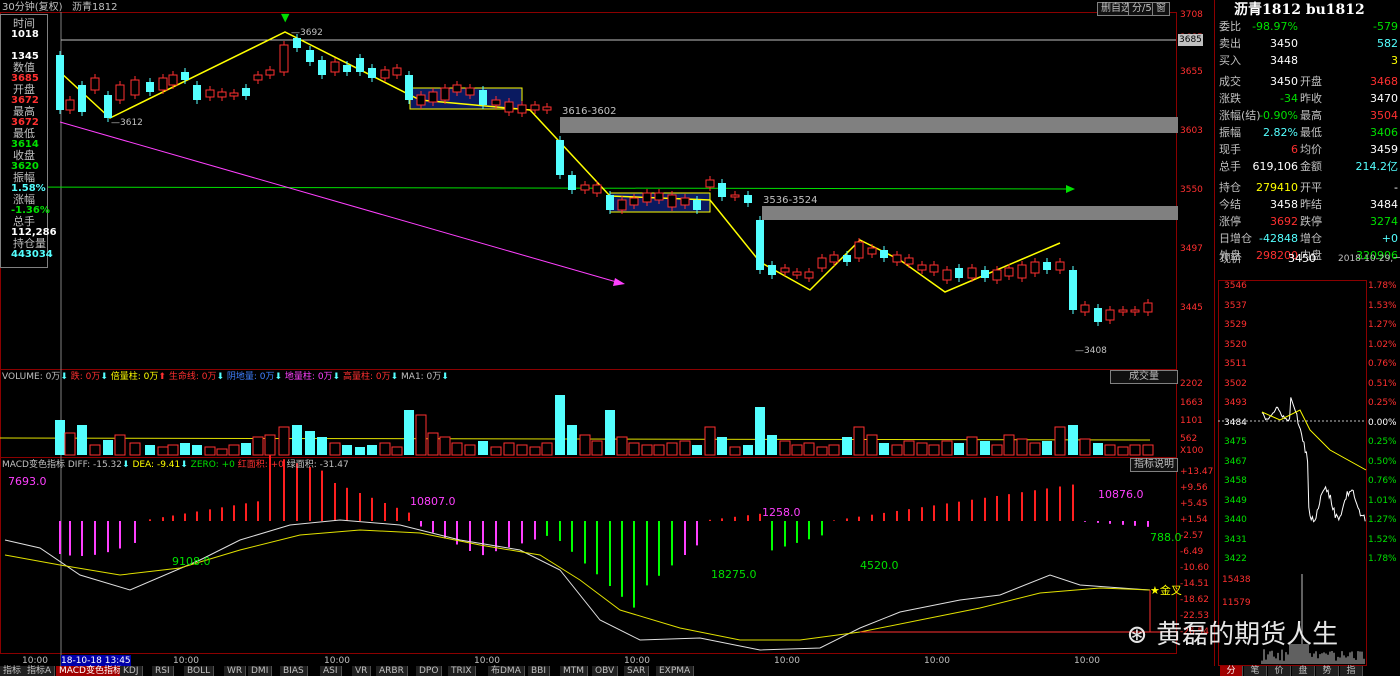  Describe the element at coordinates (1382, 462) in the screenshot. I see `mini-right-tick: 0.50%` at that location.